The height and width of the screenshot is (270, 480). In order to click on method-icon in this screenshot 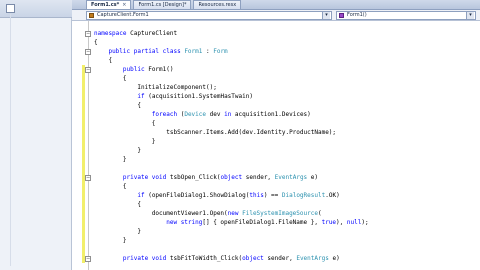, I will do `click(341, 15)`.